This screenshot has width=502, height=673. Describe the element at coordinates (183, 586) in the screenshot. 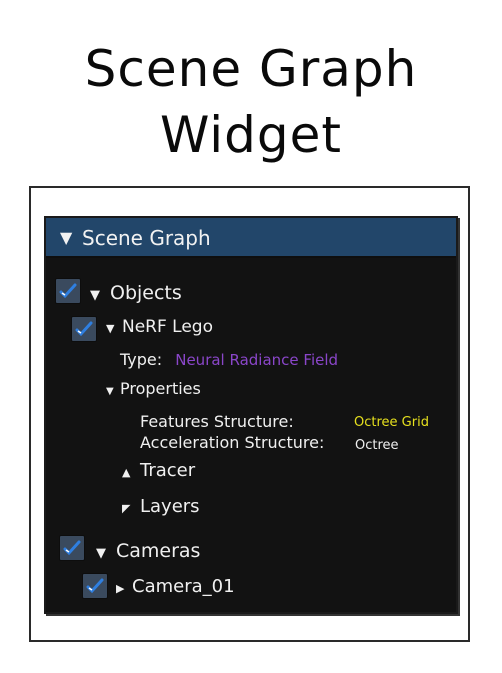

I see `camera-01-label: Camera_01` at that location.